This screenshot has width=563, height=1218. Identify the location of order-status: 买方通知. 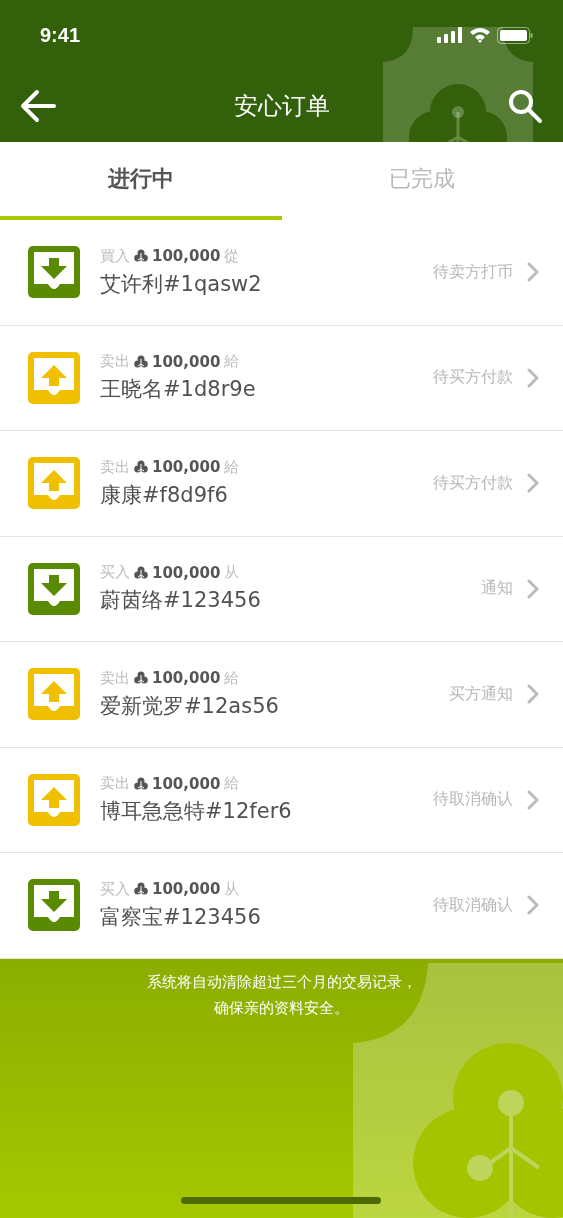
(481, 694).